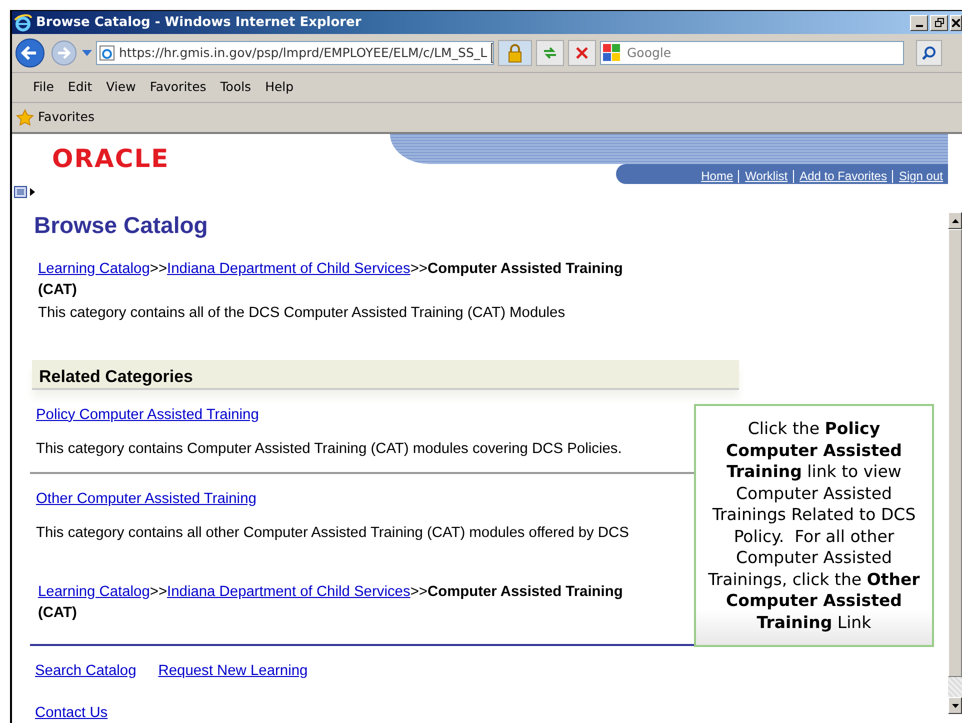 The image size is (962, 723). I want to click on close-icon, so click(956, 22).